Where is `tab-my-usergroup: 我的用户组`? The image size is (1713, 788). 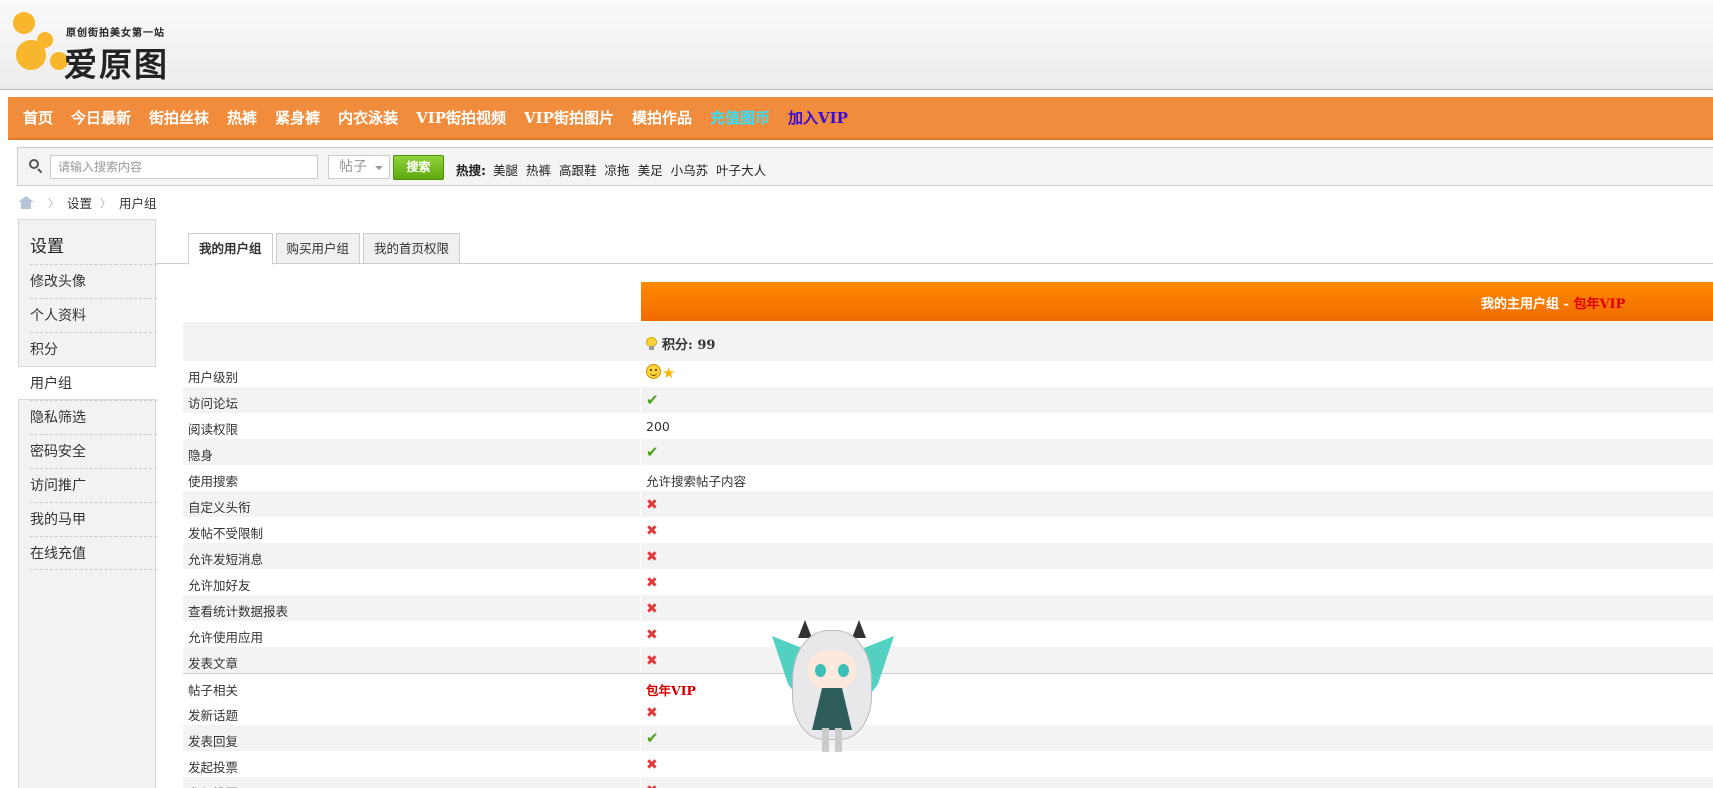 tab-my-usergroup: 我的用户组 is located at coordinates (230, 249).